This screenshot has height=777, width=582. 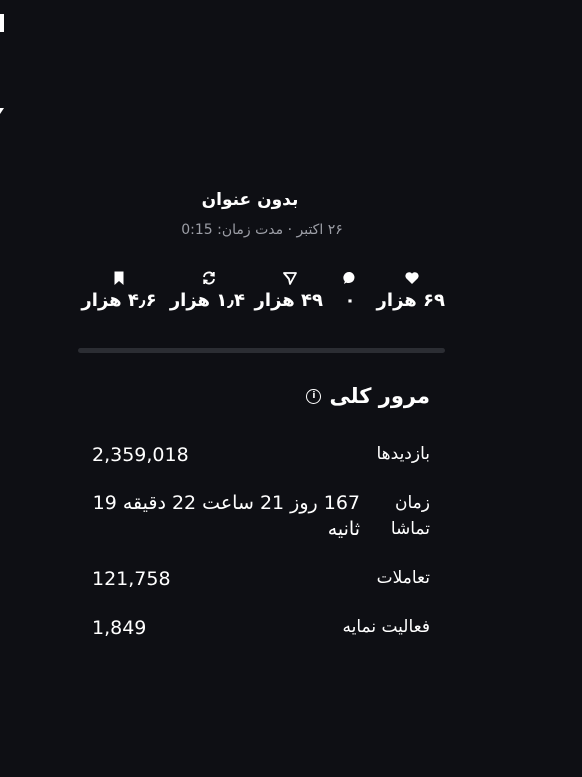 I want to click on metric-label-engagements: تعاملات, so click(x=403, y=578).